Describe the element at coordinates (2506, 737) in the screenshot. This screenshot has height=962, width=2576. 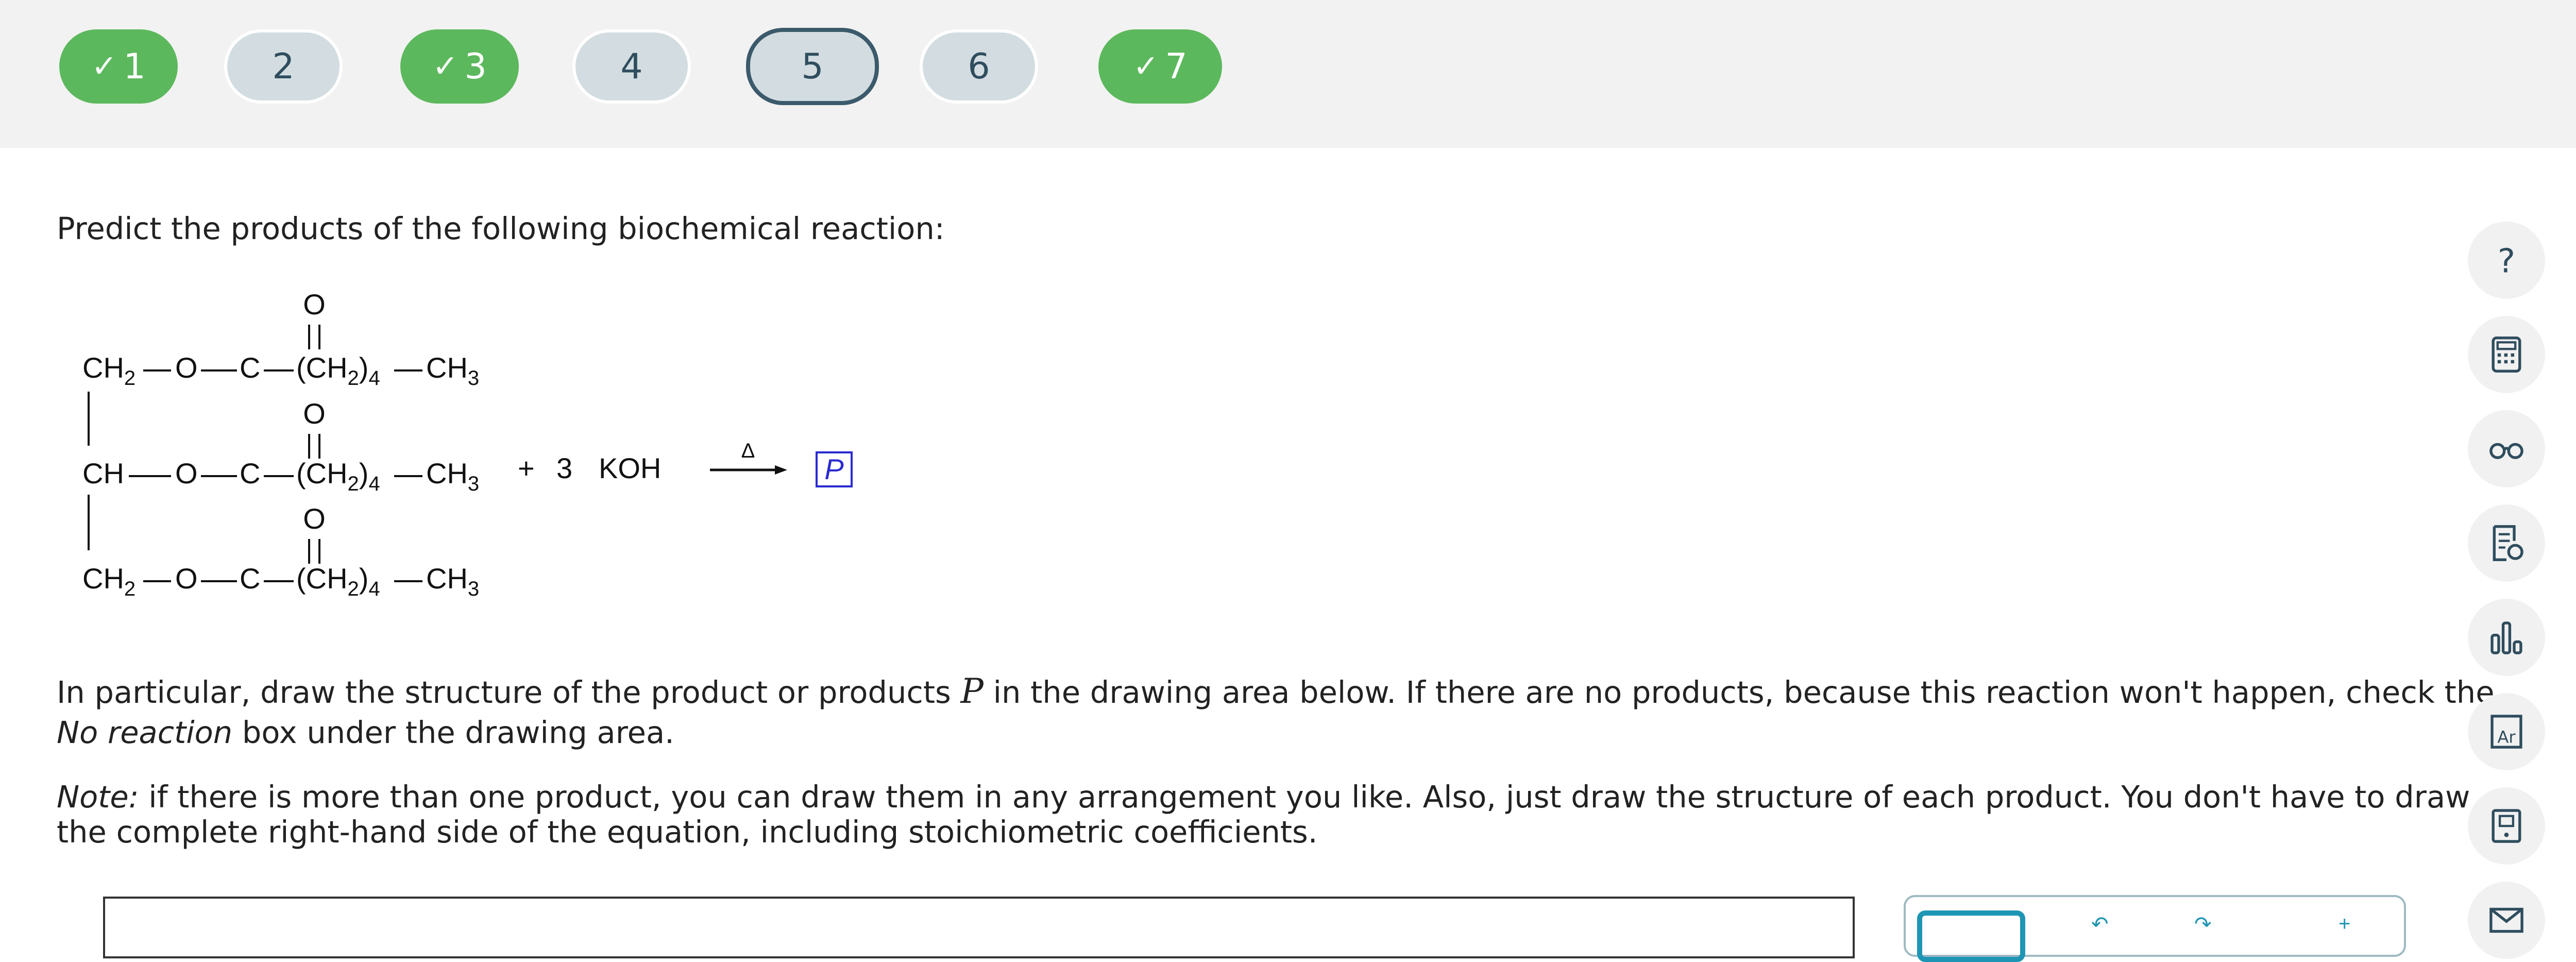
I see `svg-text: Ar` at that location.